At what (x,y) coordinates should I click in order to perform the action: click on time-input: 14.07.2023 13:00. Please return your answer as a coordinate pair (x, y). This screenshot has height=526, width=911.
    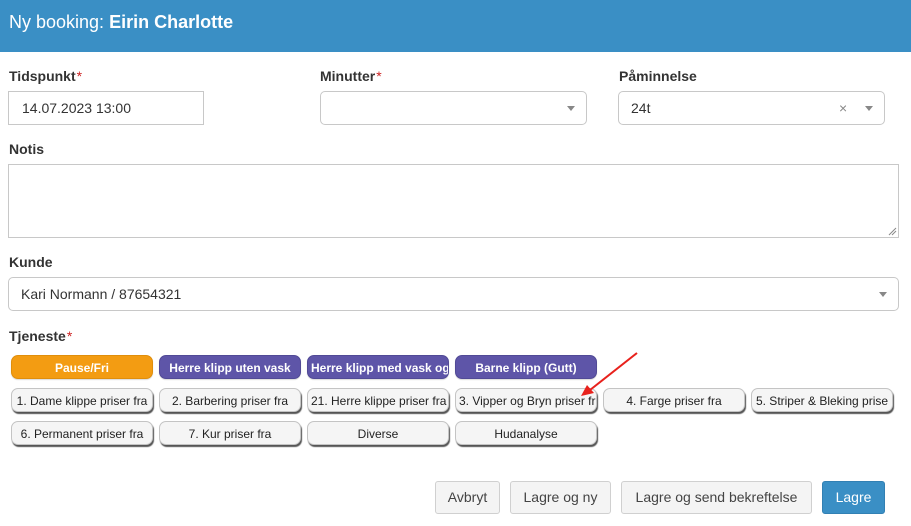
    Looking at the image, I should click on (106, 108).